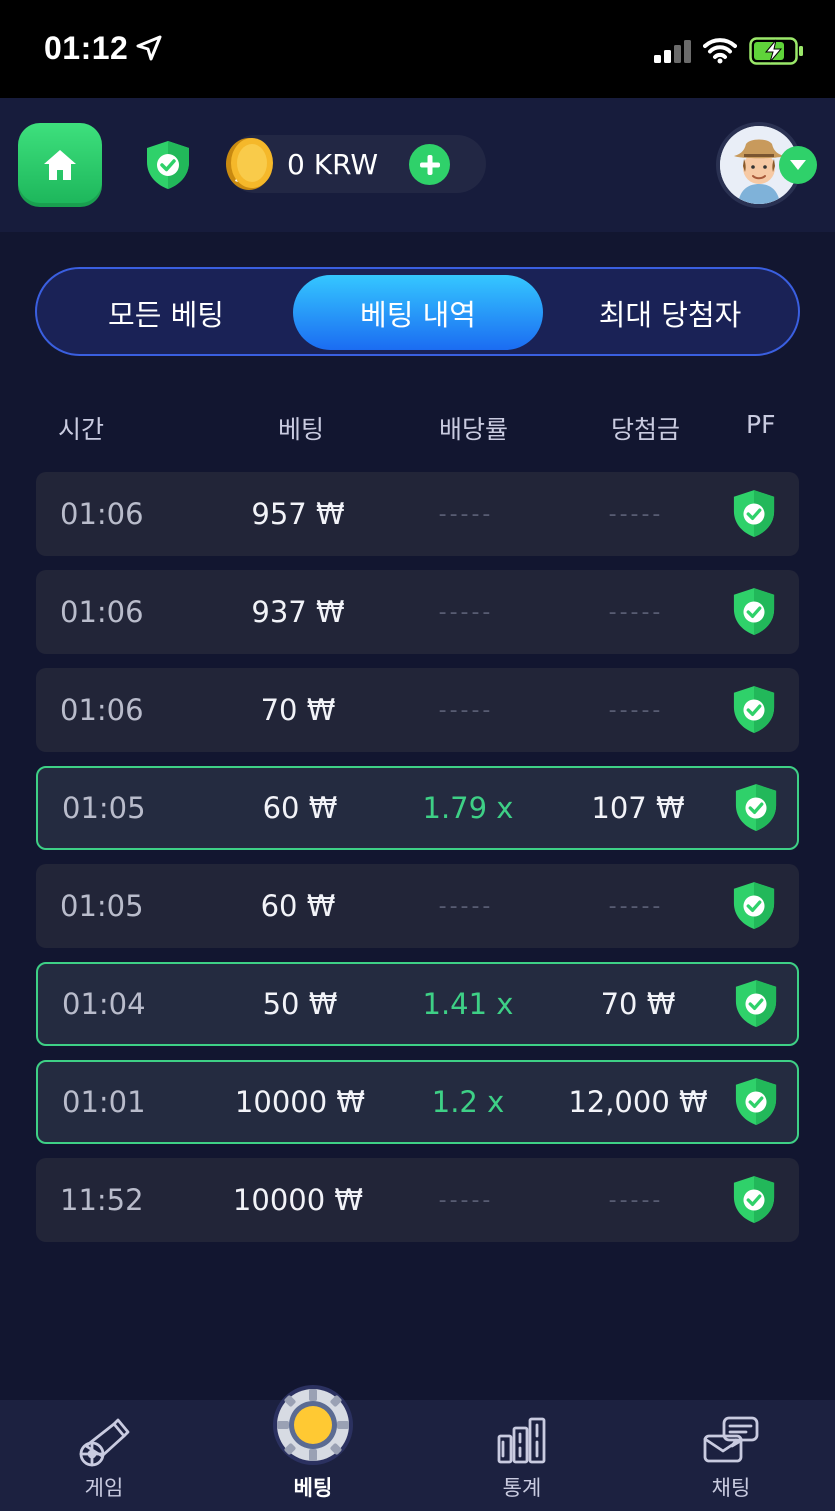 Image resolution: width=835 pixels, height=1511 pixels. Describe the element at coordinates (672, 51) in the screenshot. I see `cell-signal-icon` at that location.